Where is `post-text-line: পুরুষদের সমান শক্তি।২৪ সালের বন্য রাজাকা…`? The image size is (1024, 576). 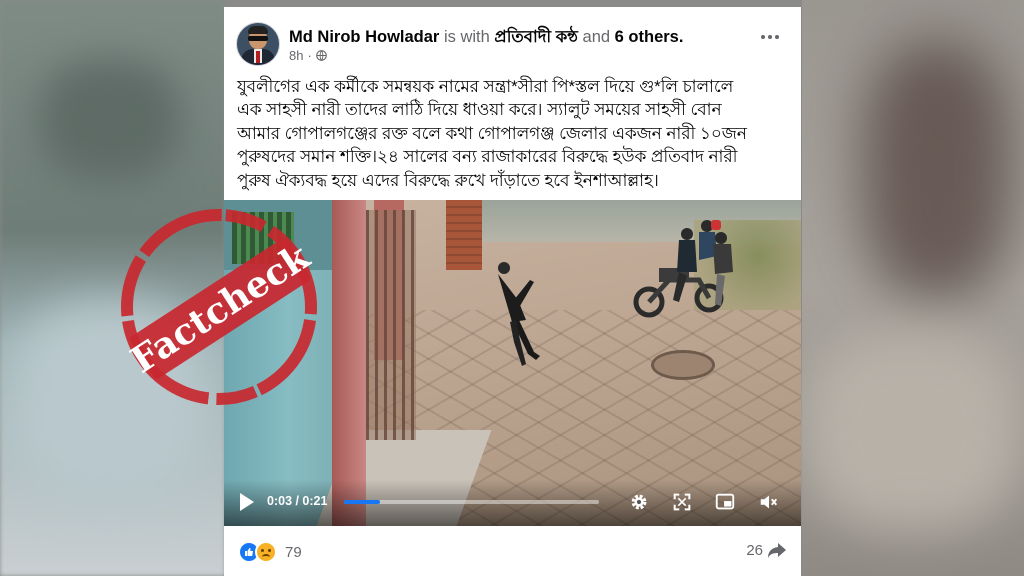
post-text-line: পুরুষদের সমান শক্তি।২৪ সালের বন্য রাজাকা… is located at coordinates (487, 157).